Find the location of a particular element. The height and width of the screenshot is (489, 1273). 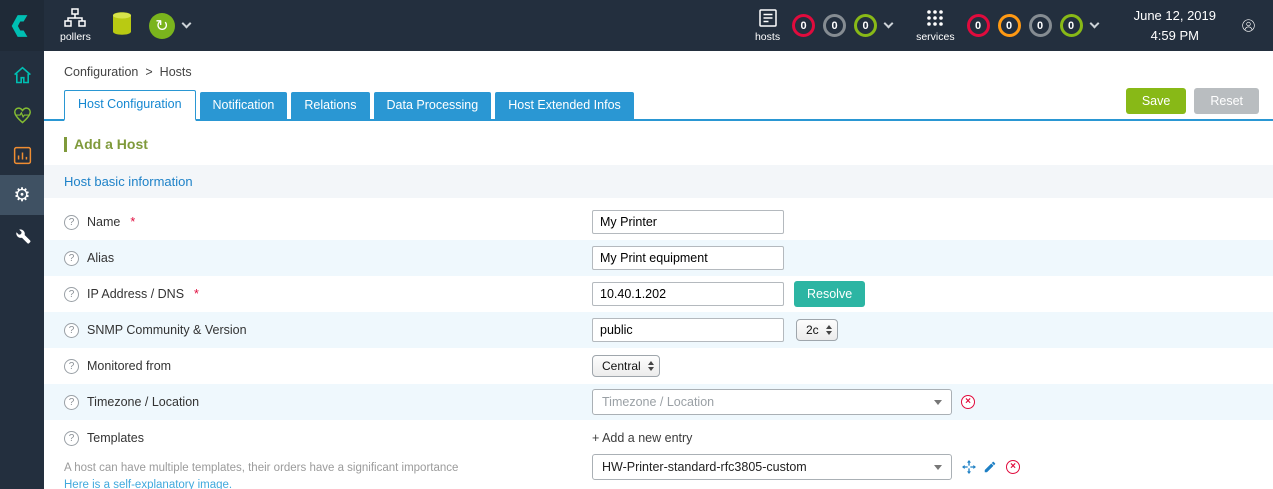

sidebar-item-reporting is located at coordinates (22, 155).